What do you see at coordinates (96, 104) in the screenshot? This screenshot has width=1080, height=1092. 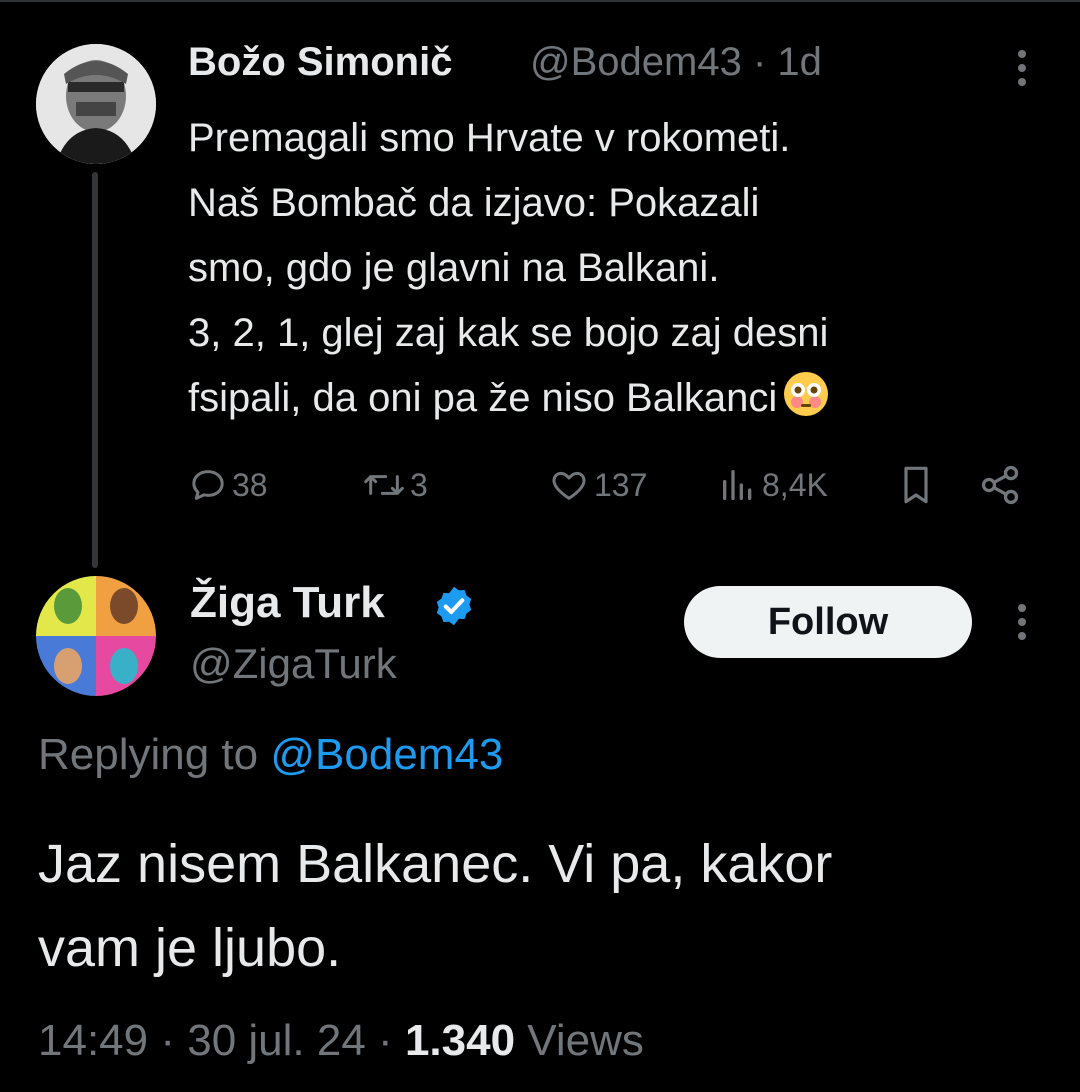 I see `avatar-bozo-simonic` at bounding box center [96, 104].